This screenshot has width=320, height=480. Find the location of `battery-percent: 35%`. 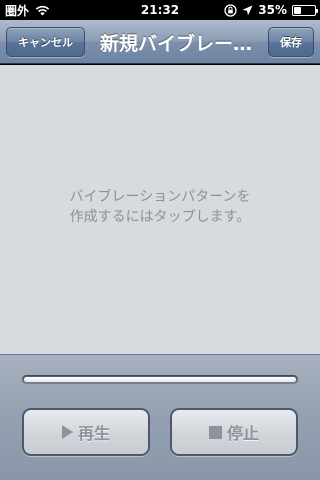

battery-percent: 35% is located at coordinates (272, 10).